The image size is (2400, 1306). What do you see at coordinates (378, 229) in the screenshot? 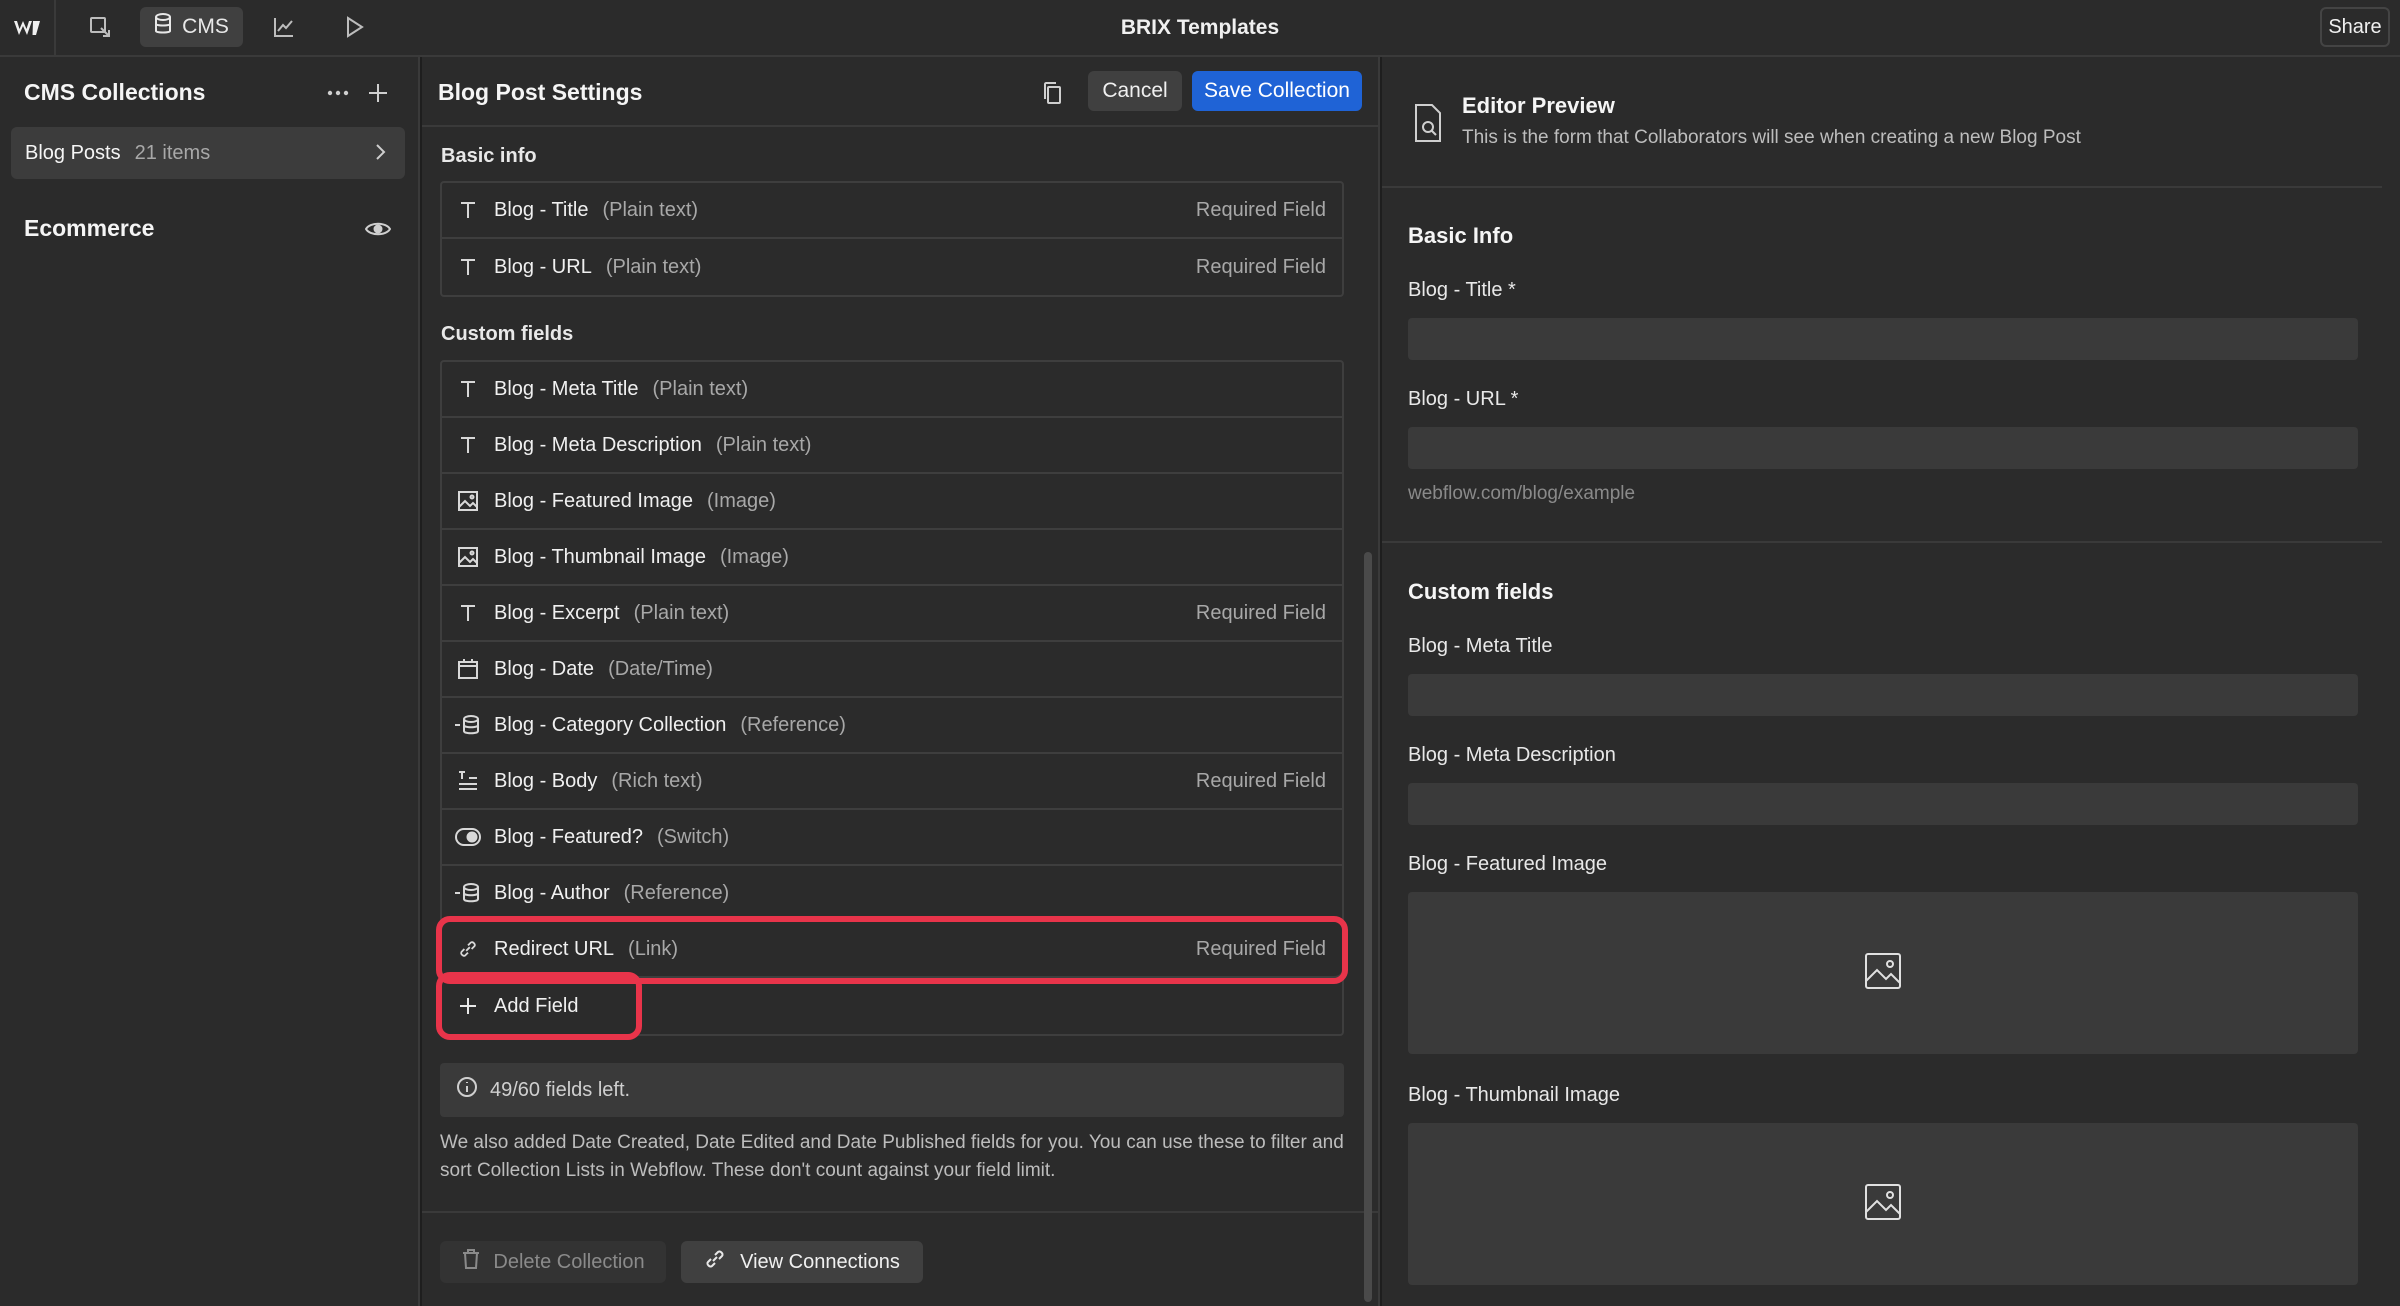
I see `eye-icon` at bounding box center [378, 229].